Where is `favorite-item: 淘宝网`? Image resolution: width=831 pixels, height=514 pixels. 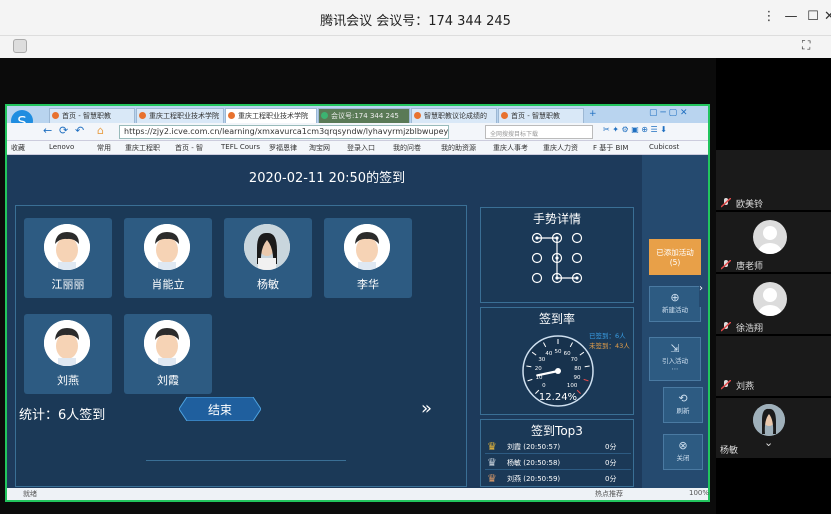
favorite-item: 淘宝网 is located at coordinates (319, 148).